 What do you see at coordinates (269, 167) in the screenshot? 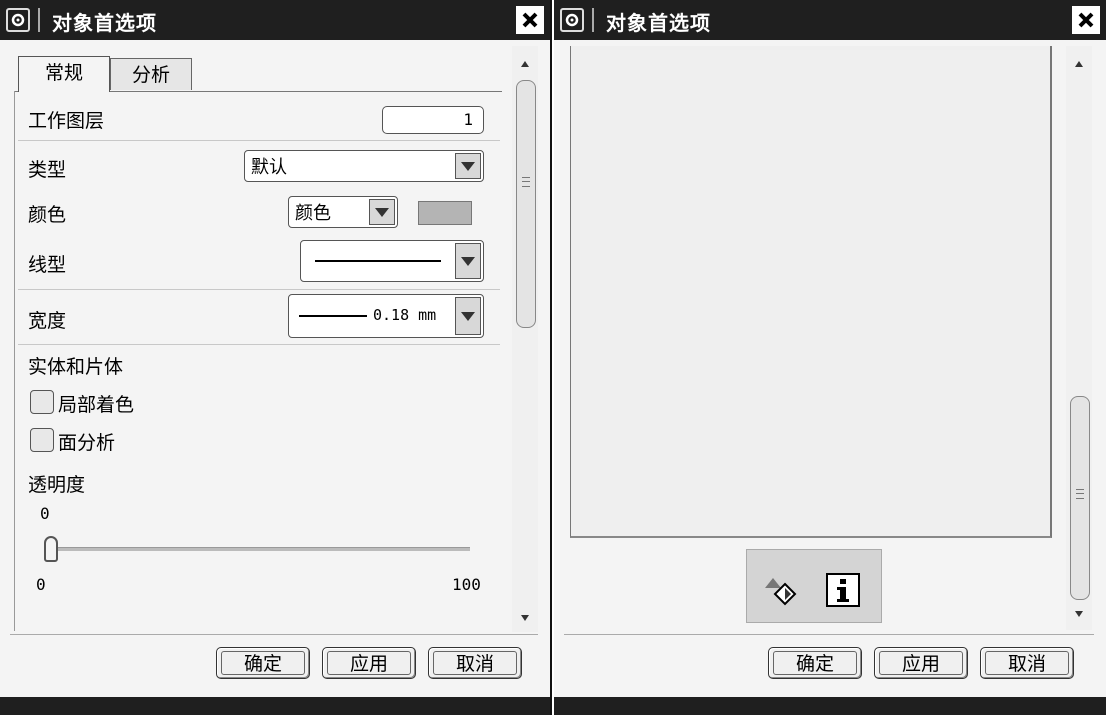
I see `type-value: 默认` at bounding box center [269, 167].